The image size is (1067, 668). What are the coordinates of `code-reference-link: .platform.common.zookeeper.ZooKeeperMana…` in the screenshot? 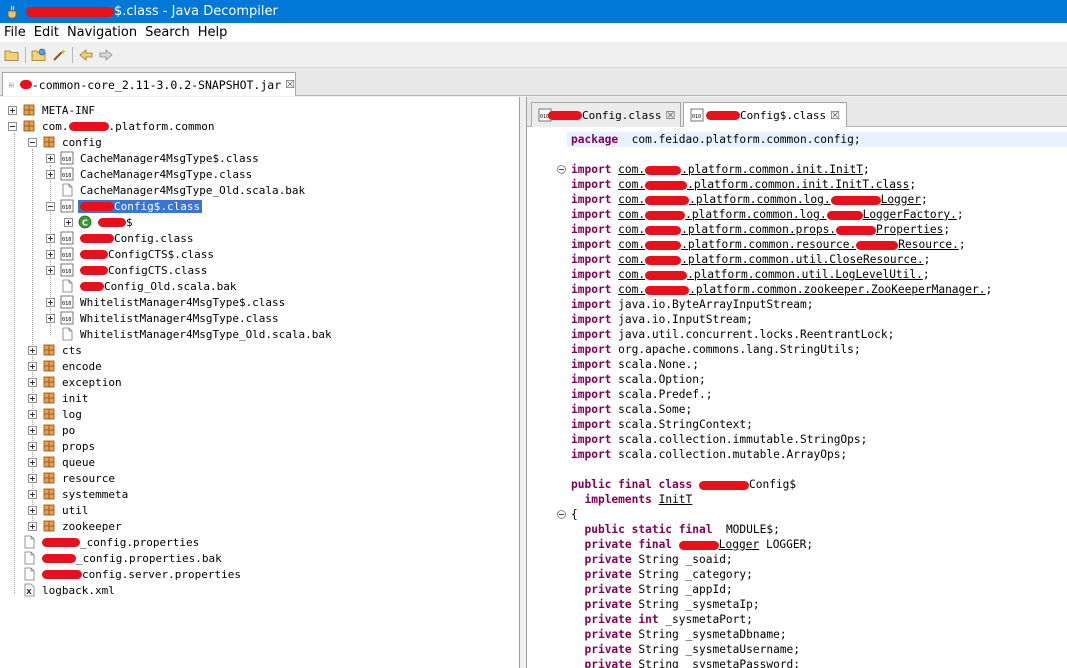 It's located at (837, 289).